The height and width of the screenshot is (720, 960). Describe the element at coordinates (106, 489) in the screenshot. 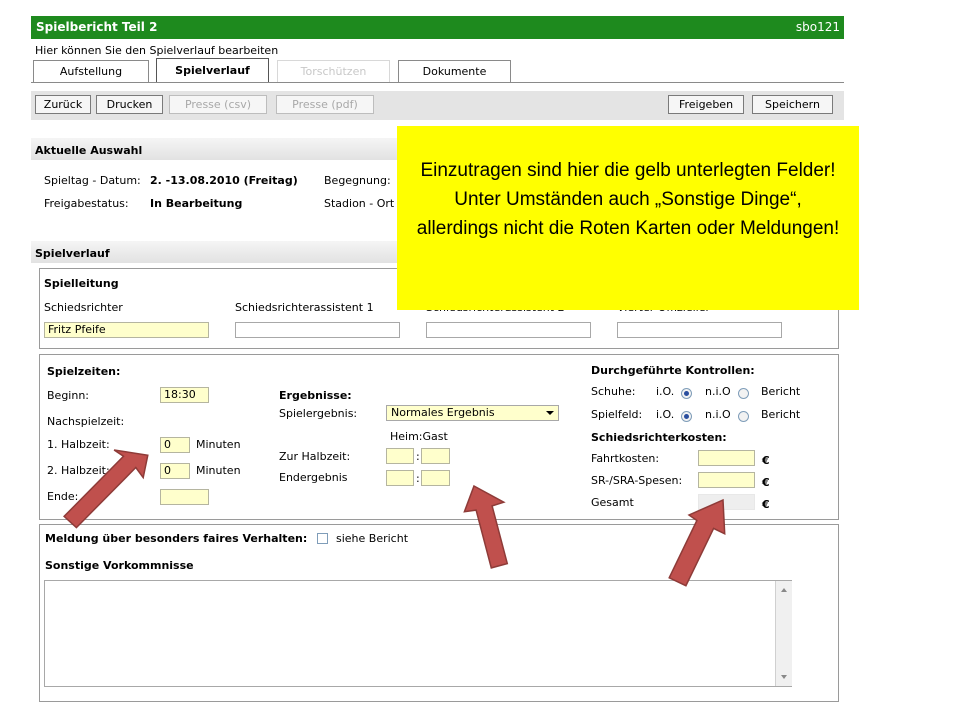

I see `arrow-to-halftime-icon` at that location.